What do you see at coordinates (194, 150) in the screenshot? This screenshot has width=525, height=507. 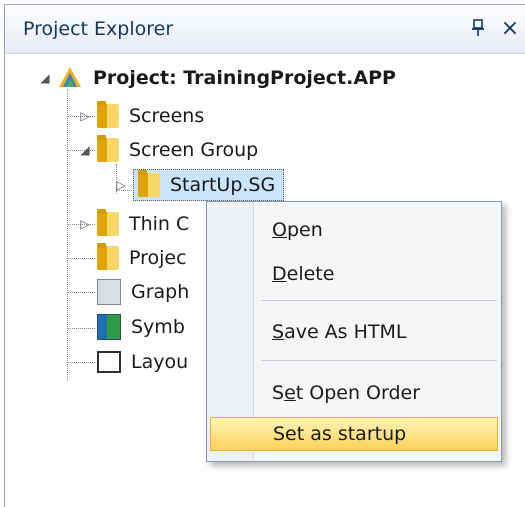 I see `tree-item-label: Screen Group` at bounding box center [194, 150].